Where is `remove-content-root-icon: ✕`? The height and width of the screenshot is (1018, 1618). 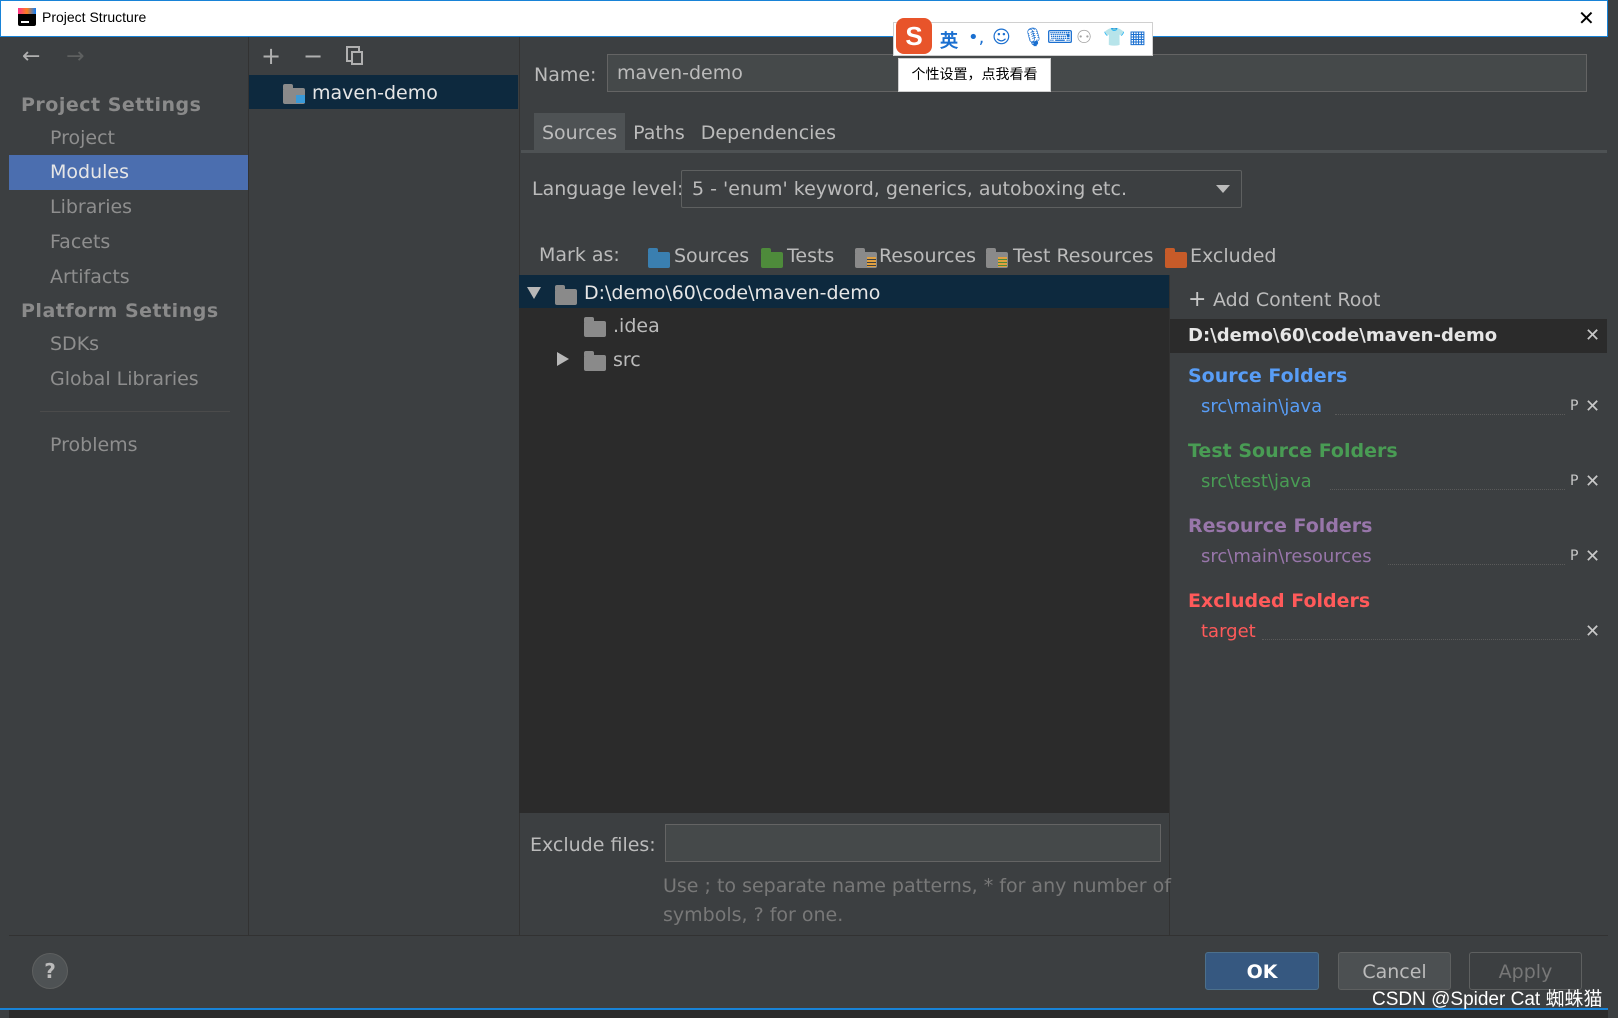
remove-content-root-icon: ✕ is located at coordinates (1592, 335).